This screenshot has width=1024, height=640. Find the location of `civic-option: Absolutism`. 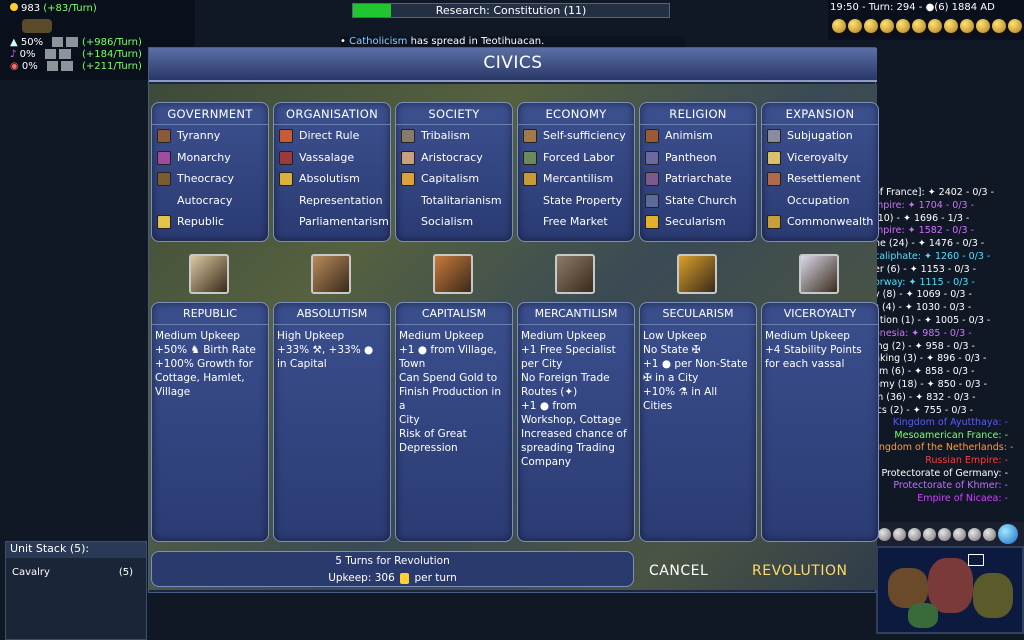

civic-option: Absolutism is located at coordinates (332, 179).